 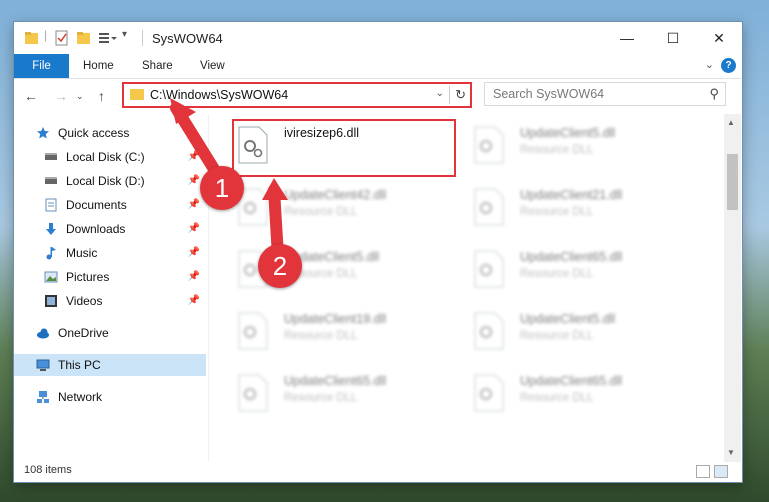 I want to click on new-folder-icon, so click(x=84, y=38).